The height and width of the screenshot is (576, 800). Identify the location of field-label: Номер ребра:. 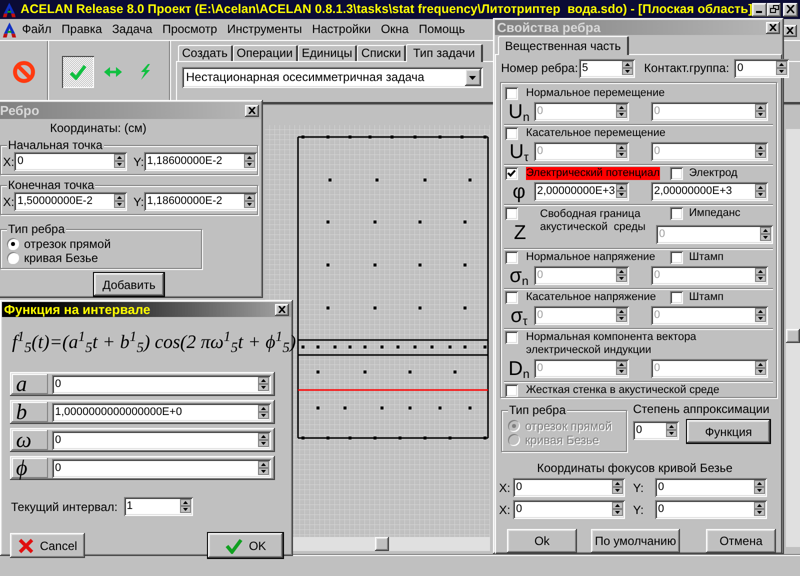
(539, 68).